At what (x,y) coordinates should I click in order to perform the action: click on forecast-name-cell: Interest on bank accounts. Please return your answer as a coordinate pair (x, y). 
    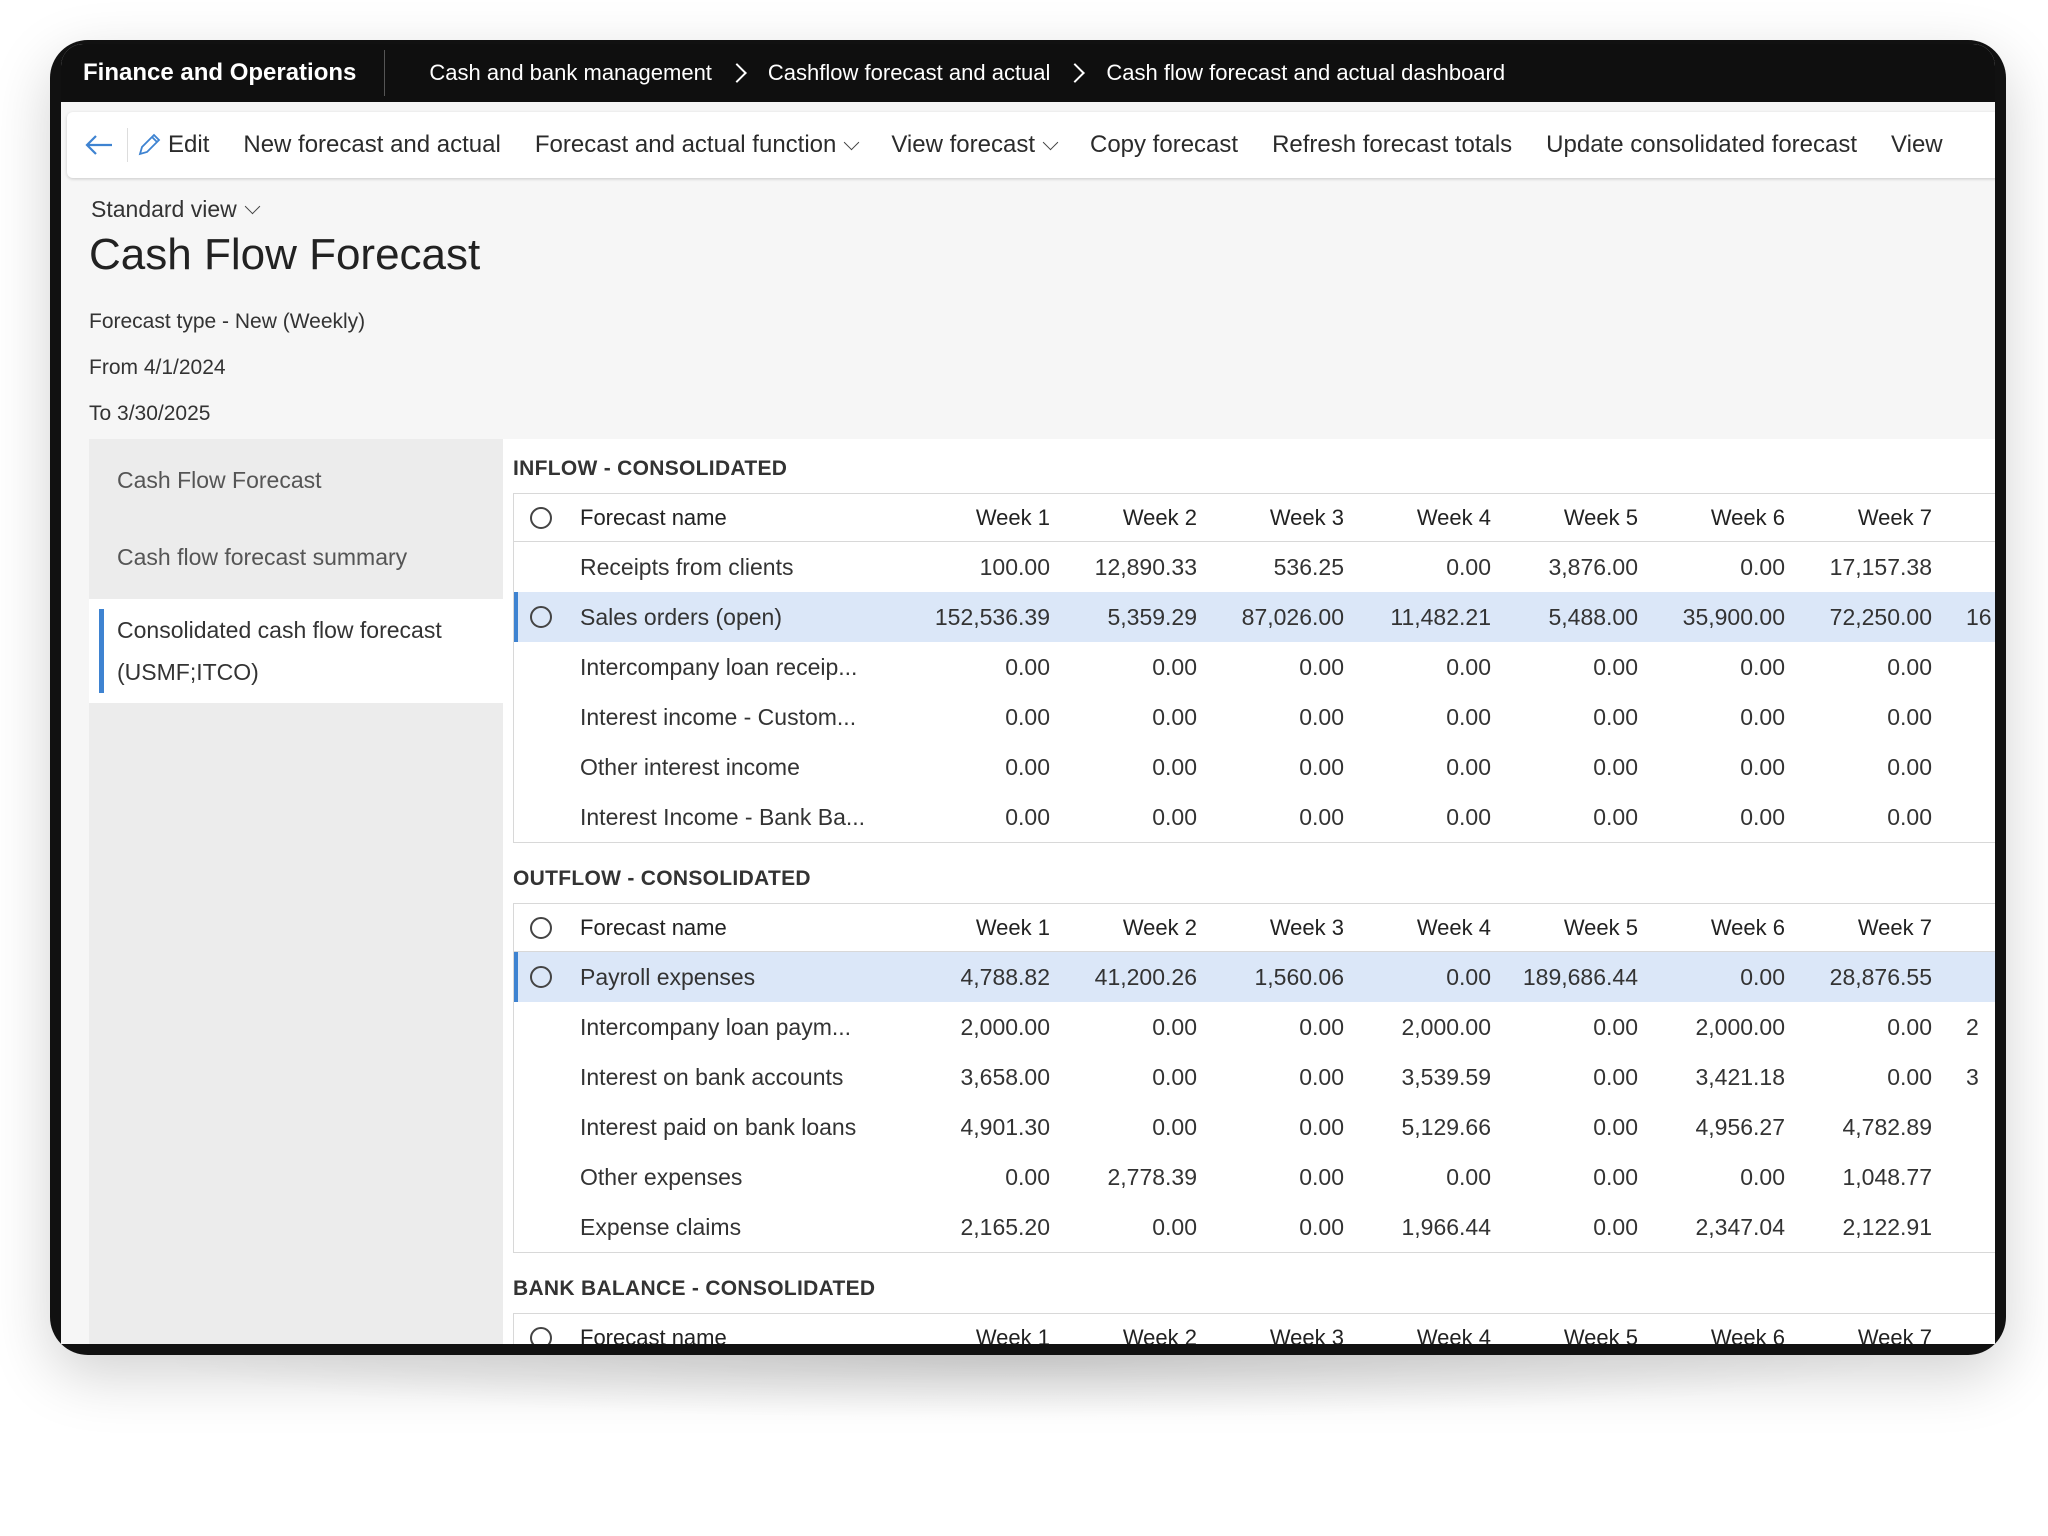
    Looking at the image, I should click on (725, 1077).